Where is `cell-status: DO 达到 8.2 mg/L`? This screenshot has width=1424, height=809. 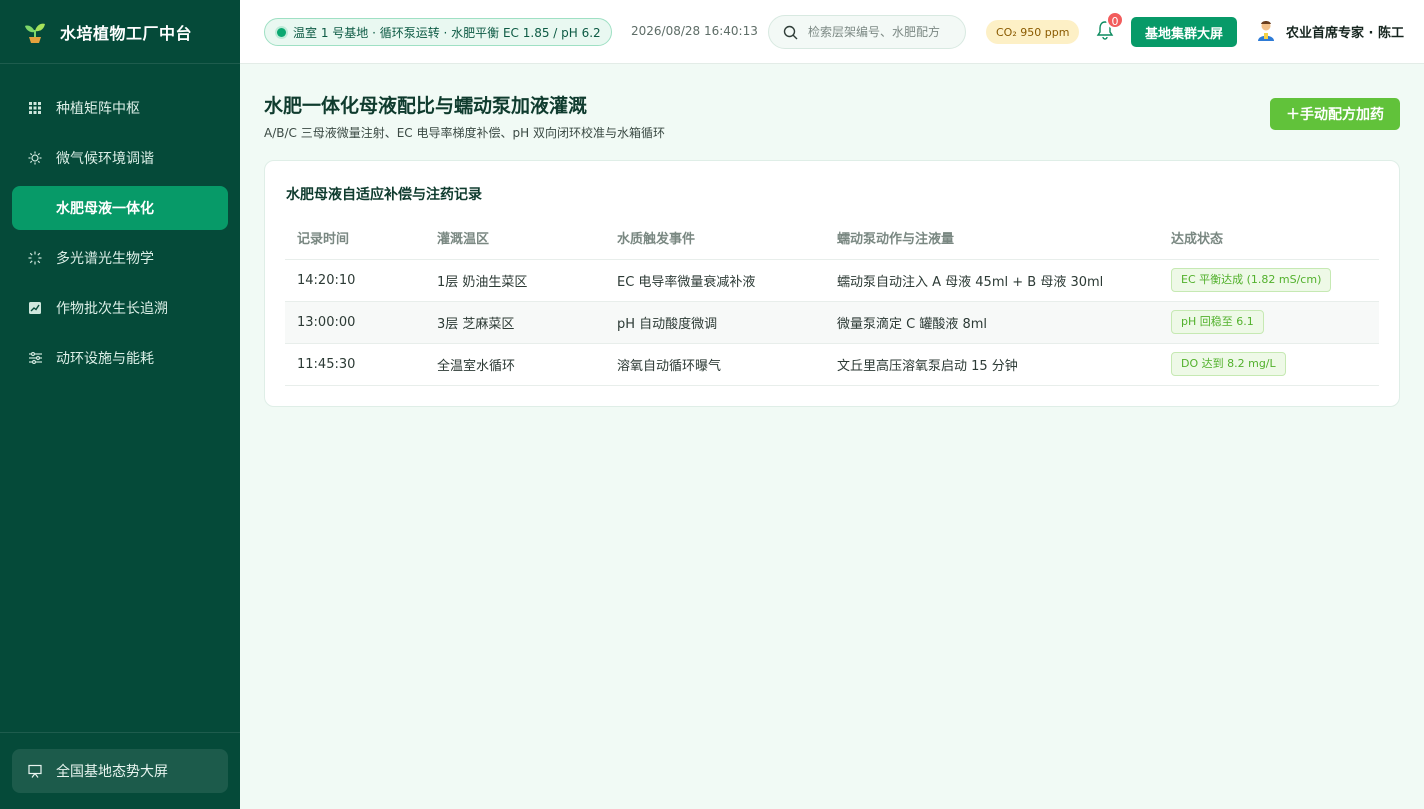 cell-status: DO 达到 8.2 mg/L is located at coordinates (1269, 364).